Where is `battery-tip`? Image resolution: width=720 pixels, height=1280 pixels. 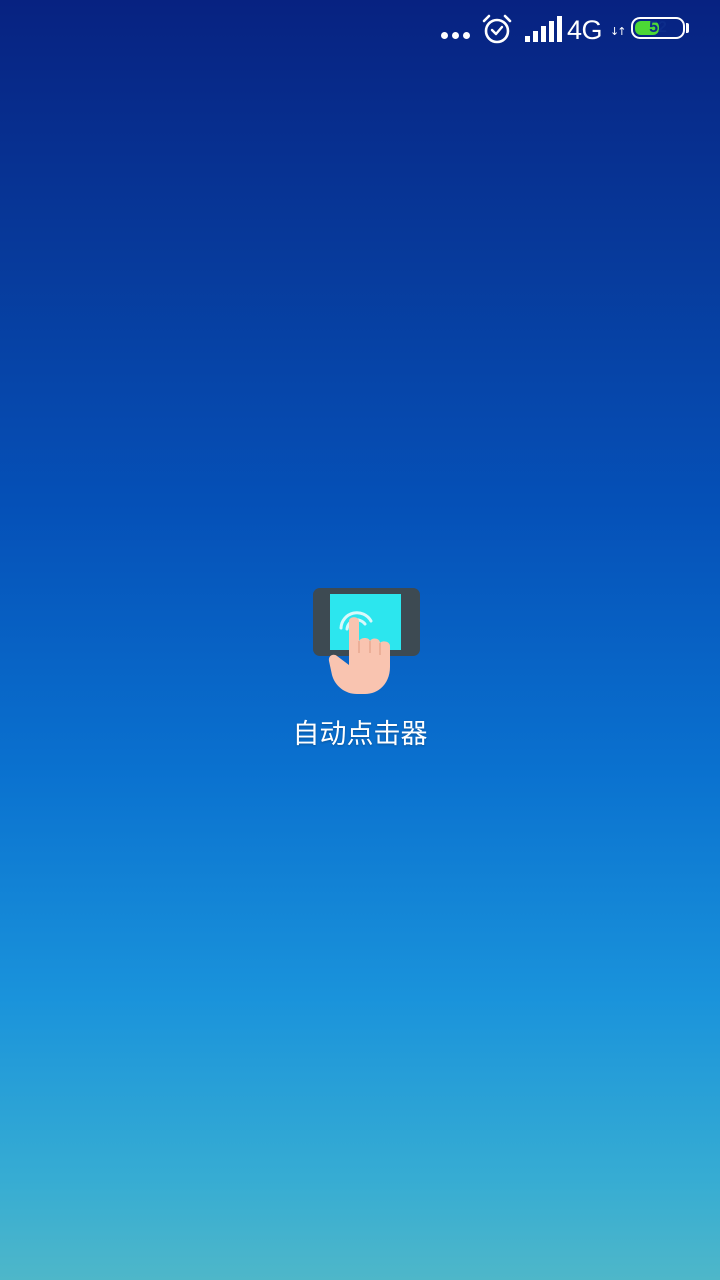
battery-tip is located at coordinates (687, 28).